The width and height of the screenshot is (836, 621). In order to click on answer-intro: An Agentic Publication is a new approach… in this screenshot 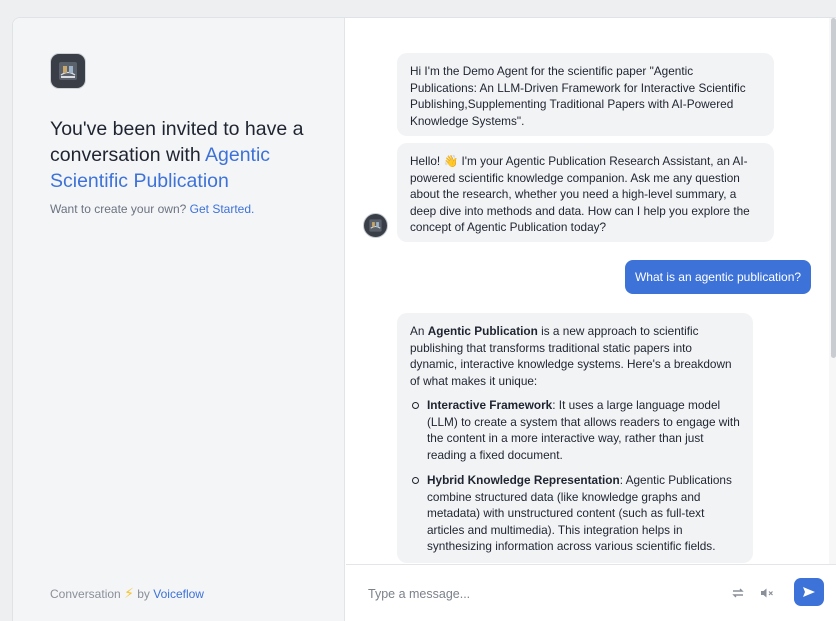, I will do `click(575, 356)`.